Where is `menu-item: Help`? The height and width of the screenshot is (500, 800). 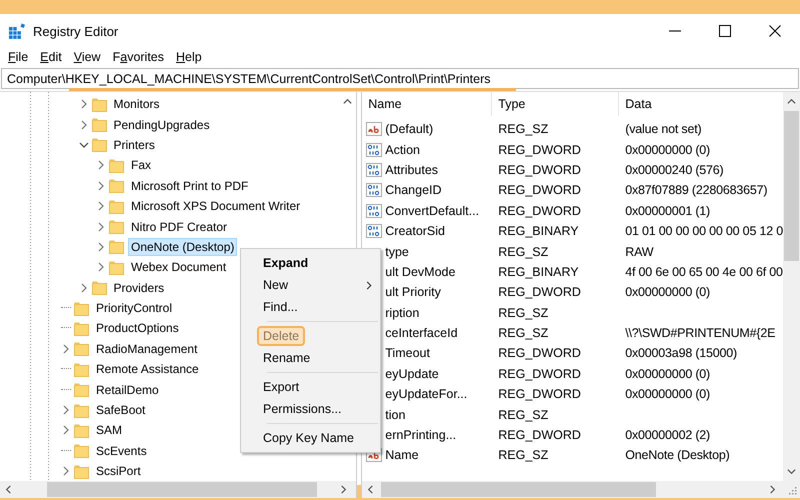 menu-item: Help is located at coordinates (189, 57).